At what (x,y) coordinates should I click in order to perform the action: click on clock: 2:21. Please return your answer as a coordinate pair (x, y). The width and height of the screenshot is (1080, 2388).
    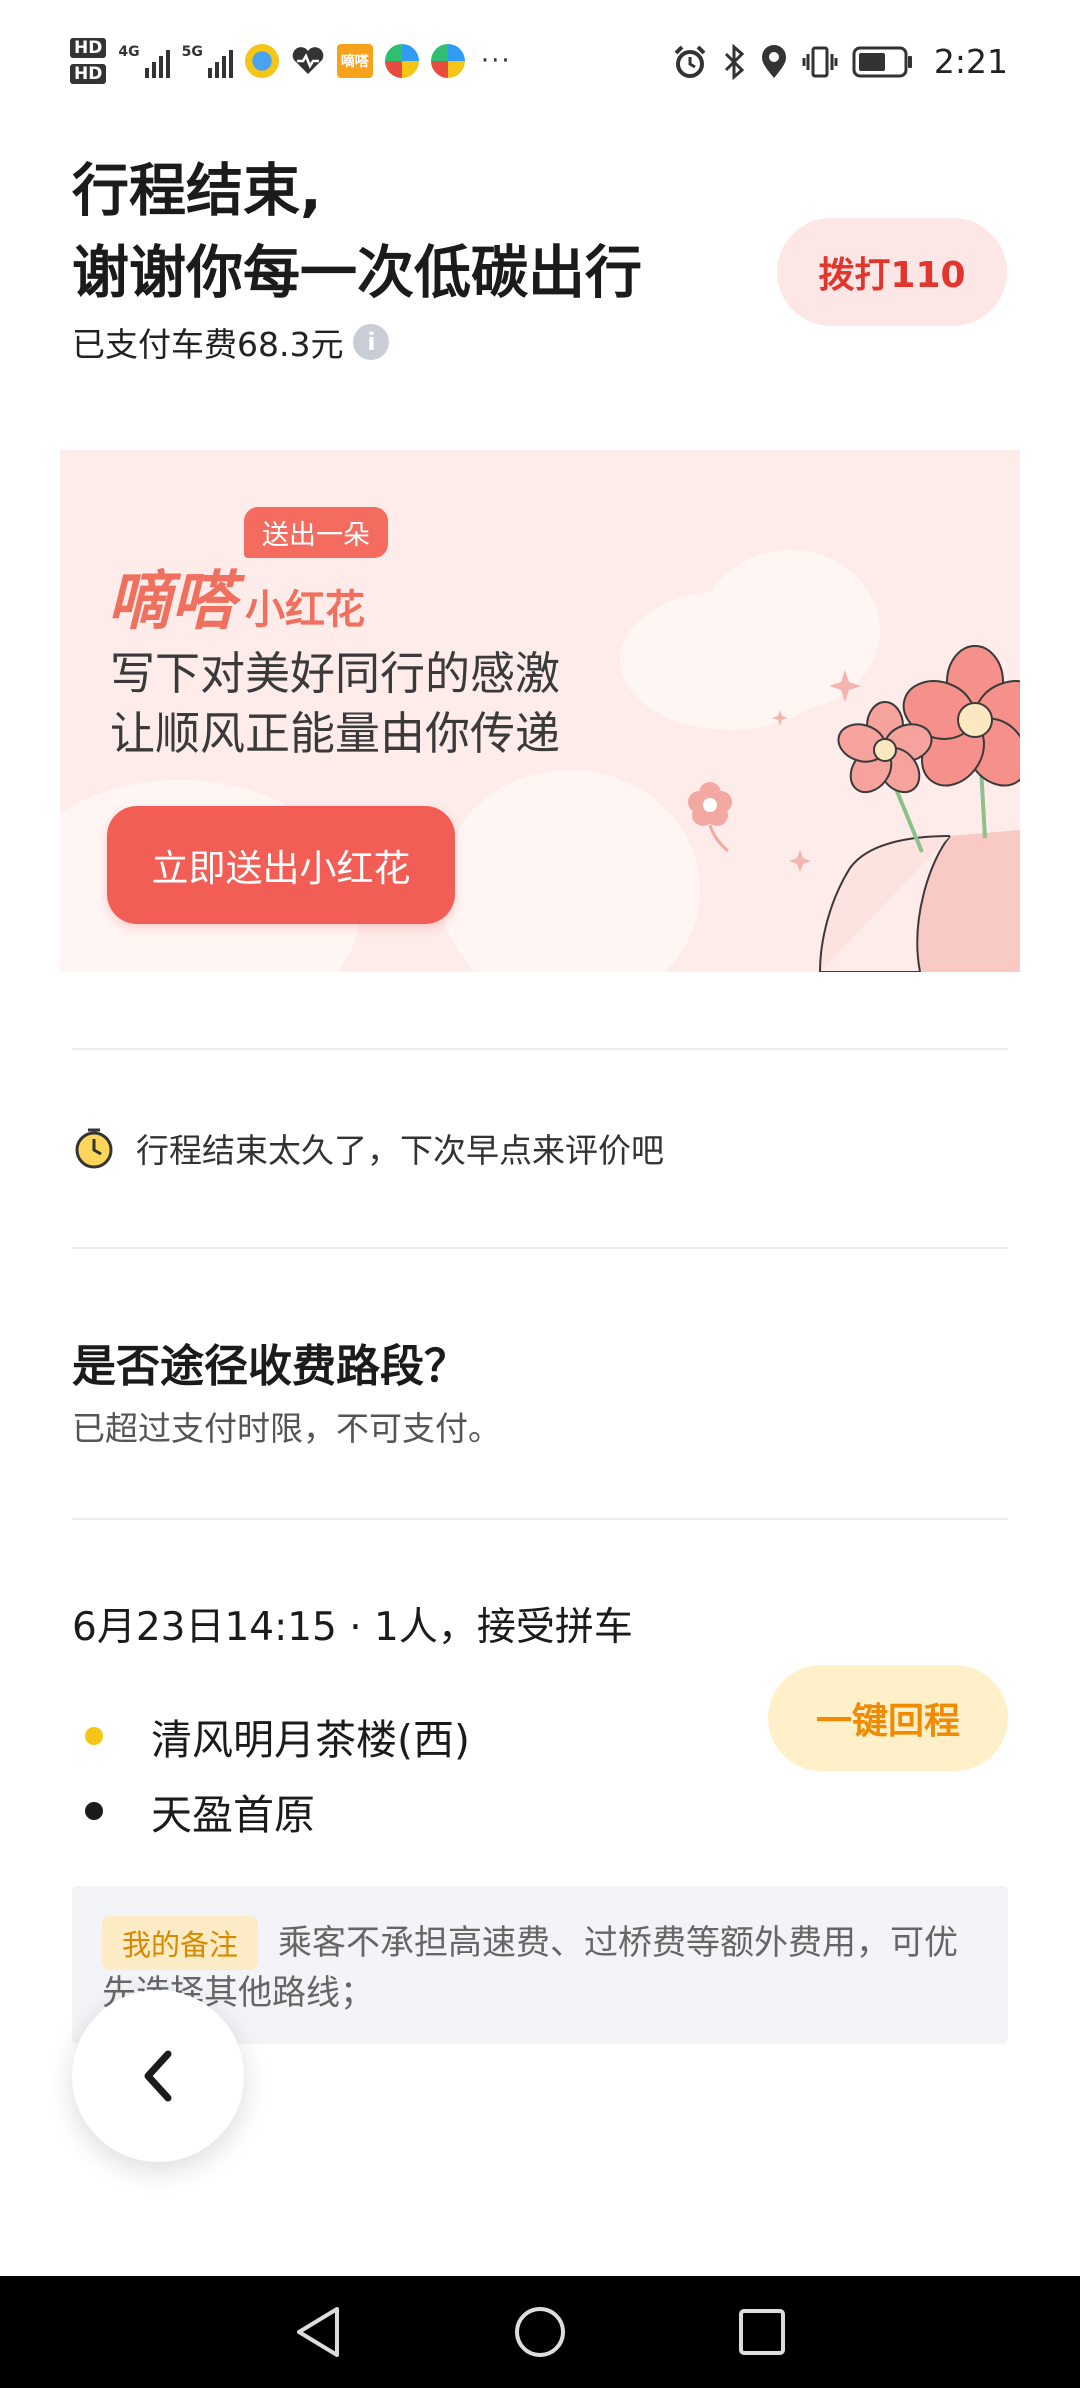
    Looking at the image, I should click on (970, 61).